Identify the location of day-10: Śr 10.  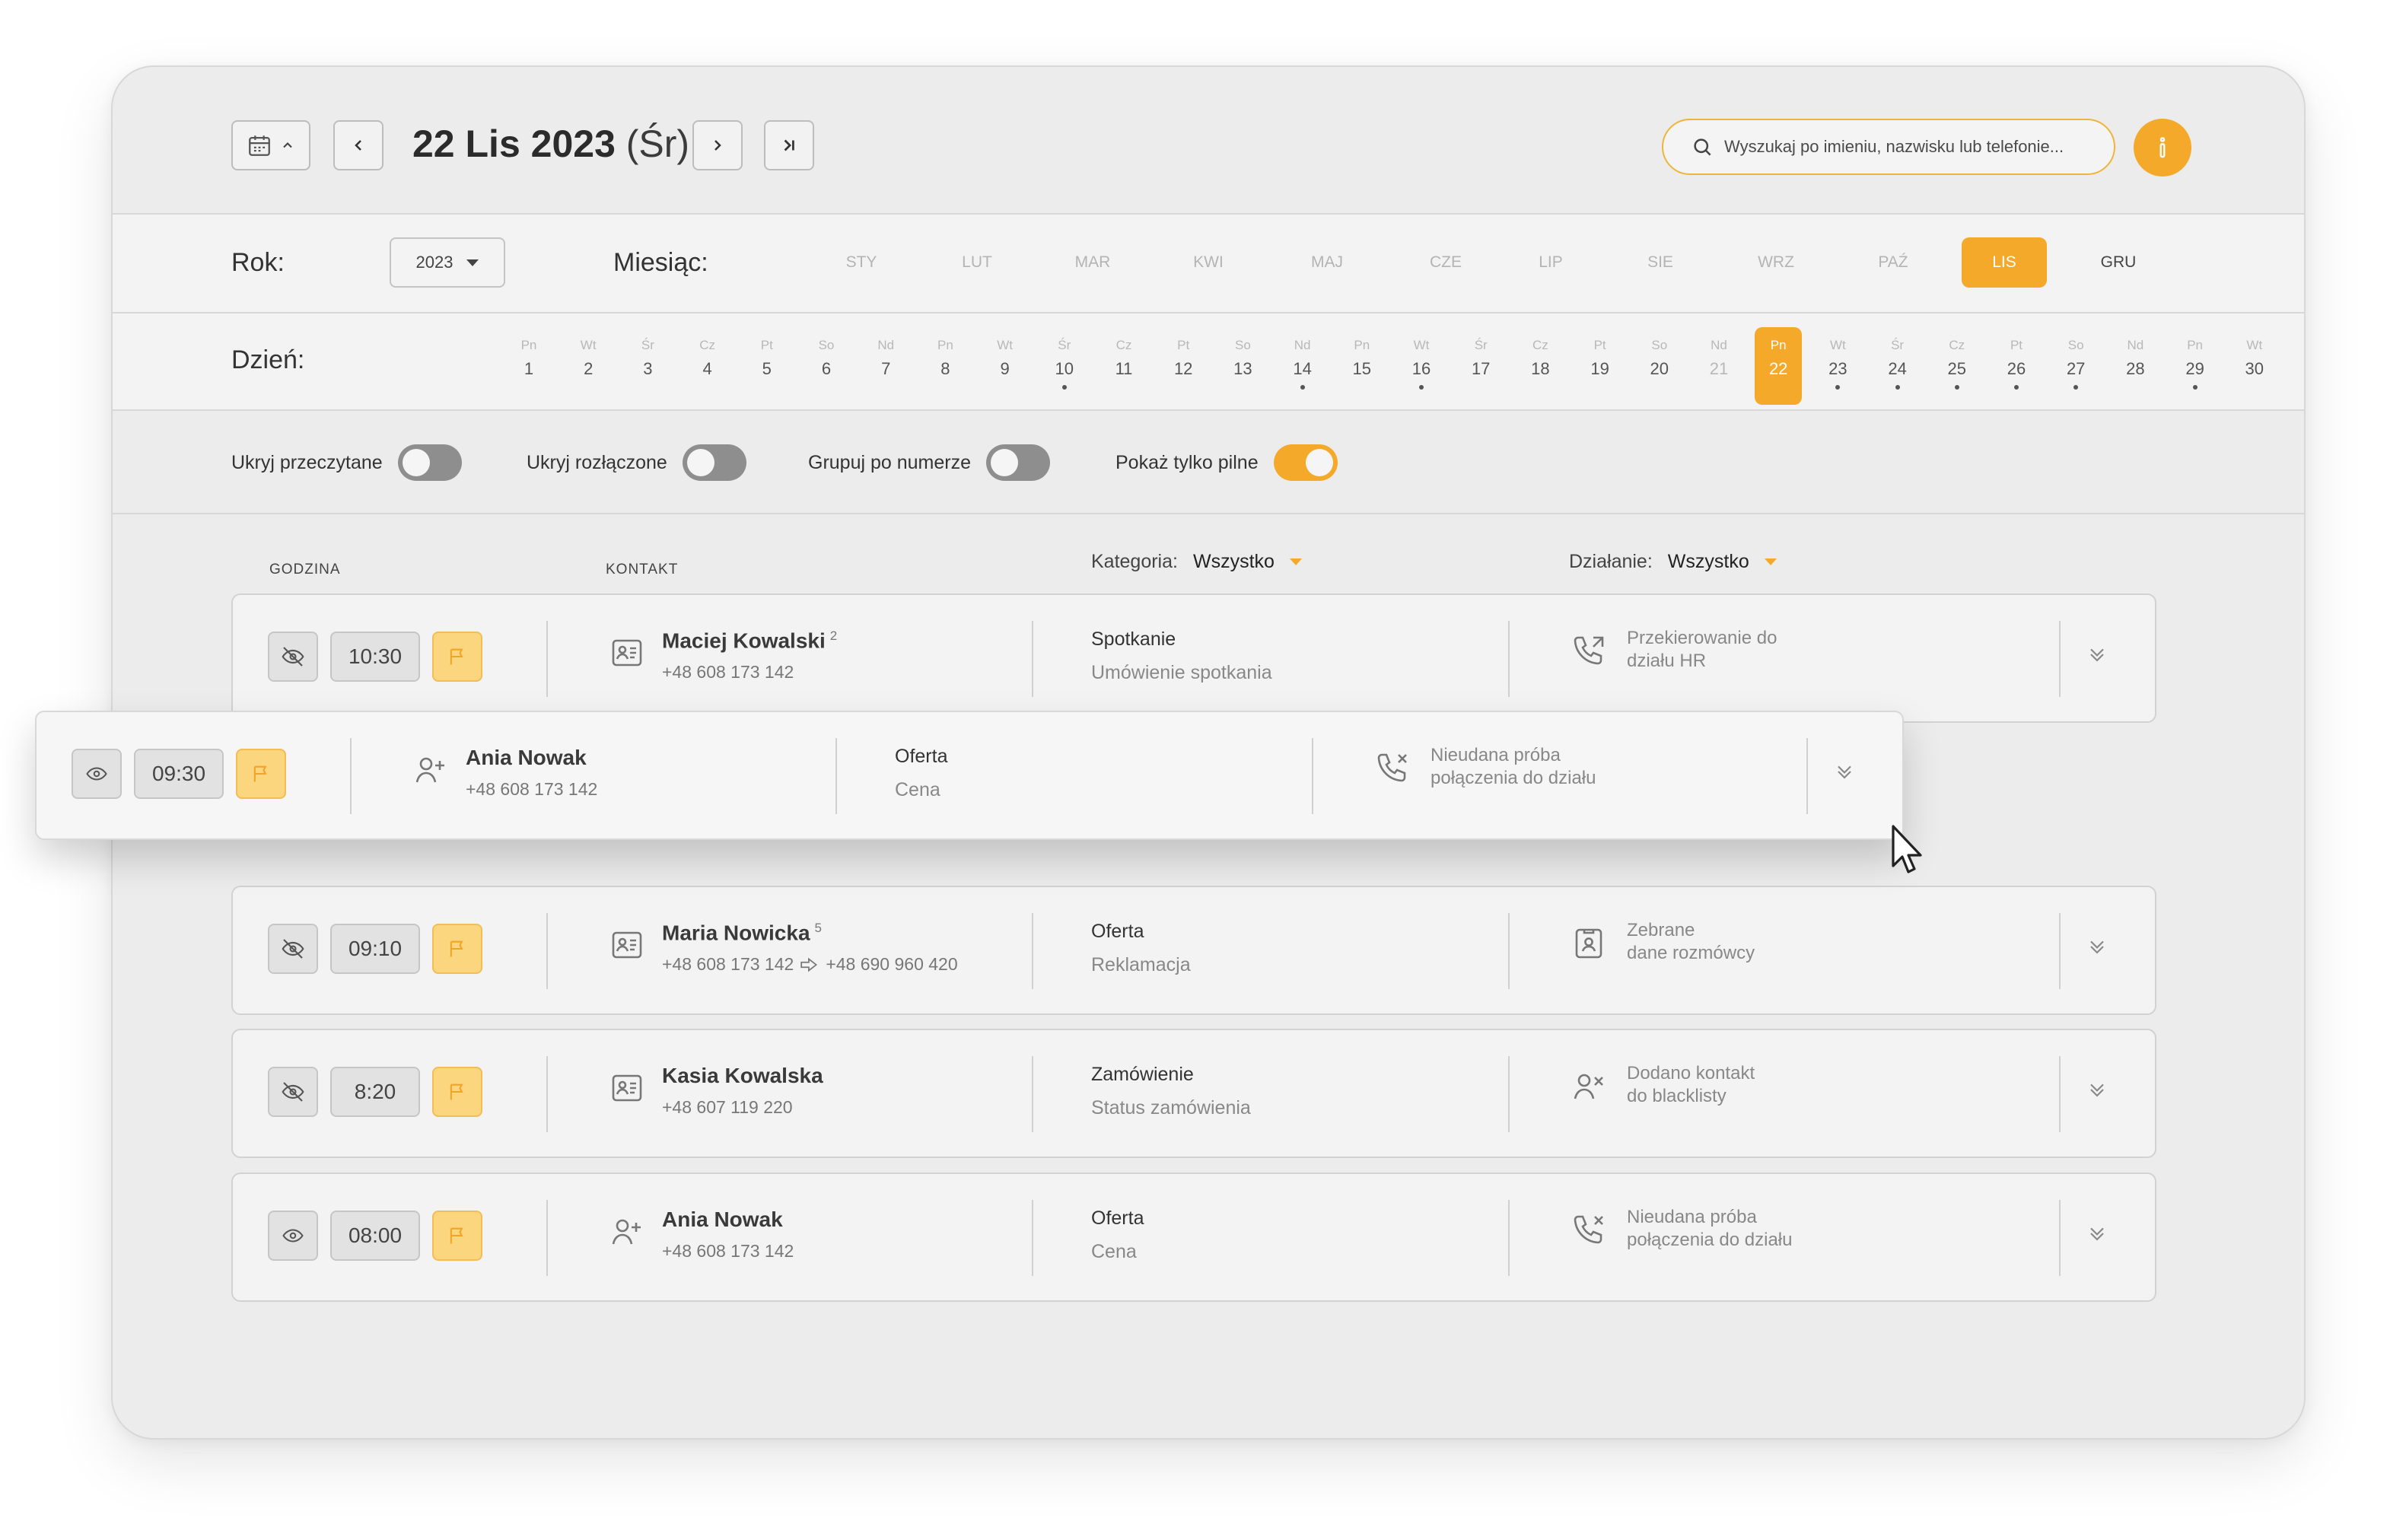
(1064, 366).